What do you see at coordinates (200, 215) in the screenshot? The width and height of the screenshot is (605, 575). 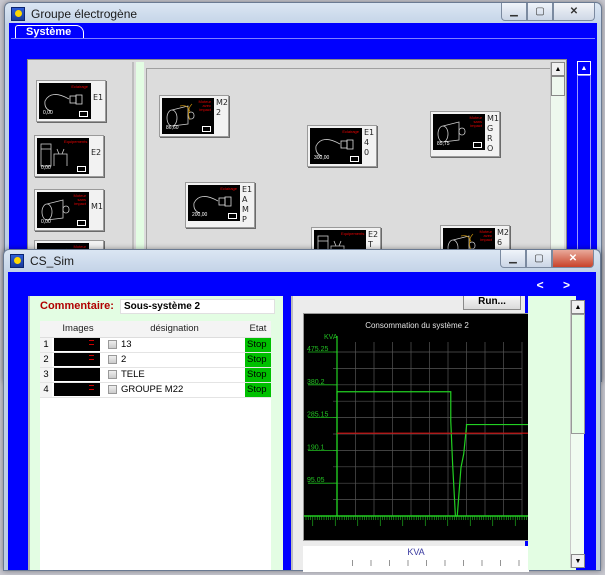 I see `component-value: 200,00` at bounding box center [200, 215].